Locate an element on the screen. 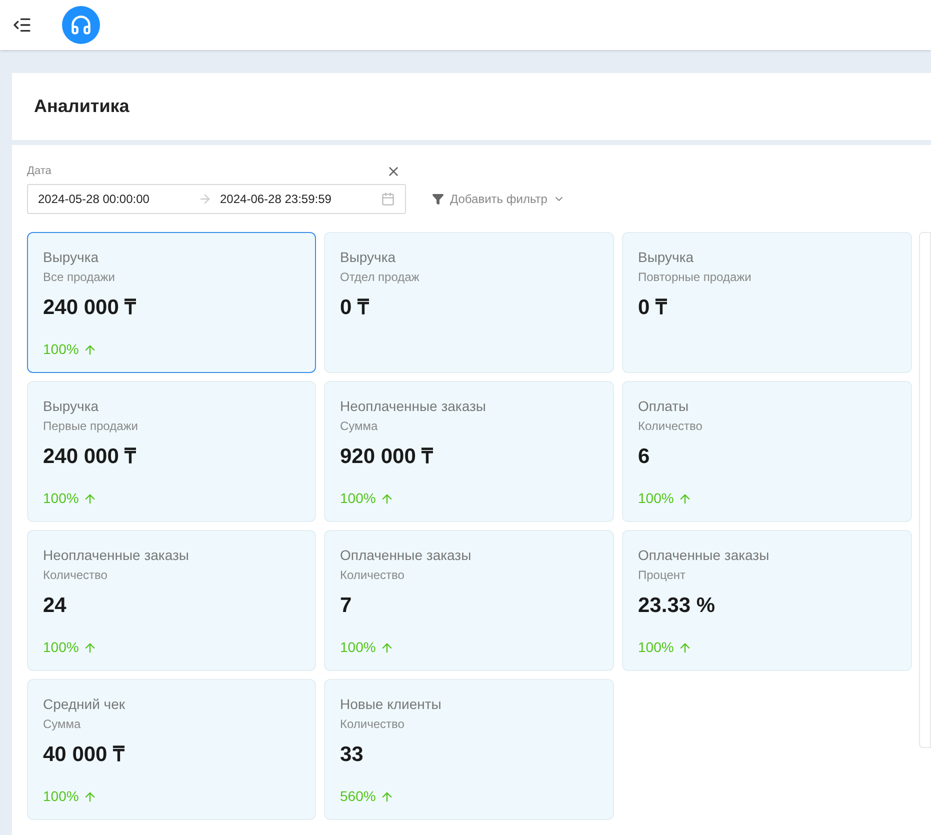 The height and width of the screenshot is (835, 931). metric-card: Неоплаченные заказы Количество 24 100% is located at coordinates (171, 600).